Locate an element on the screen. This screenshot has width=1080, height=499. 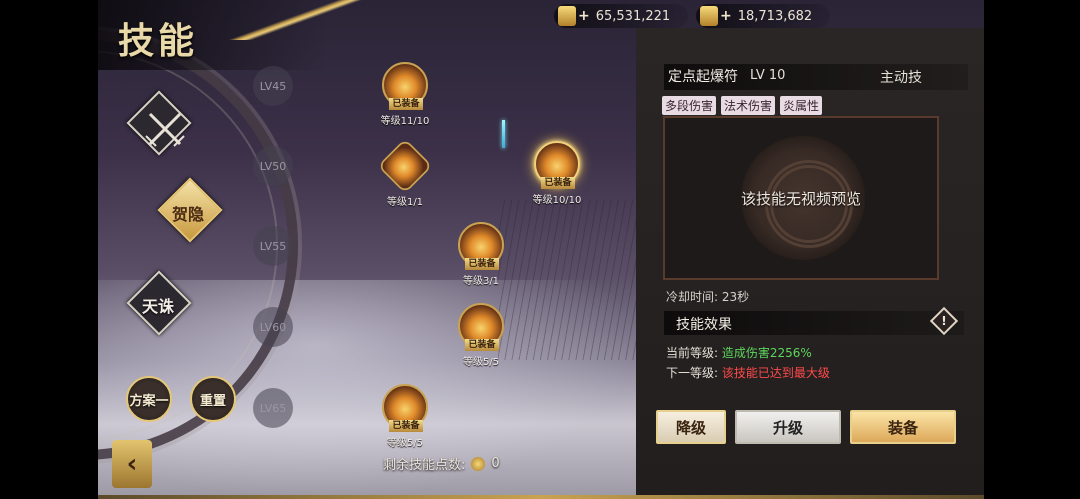
gold-coupon-icon is located at coordinates (709, 16).